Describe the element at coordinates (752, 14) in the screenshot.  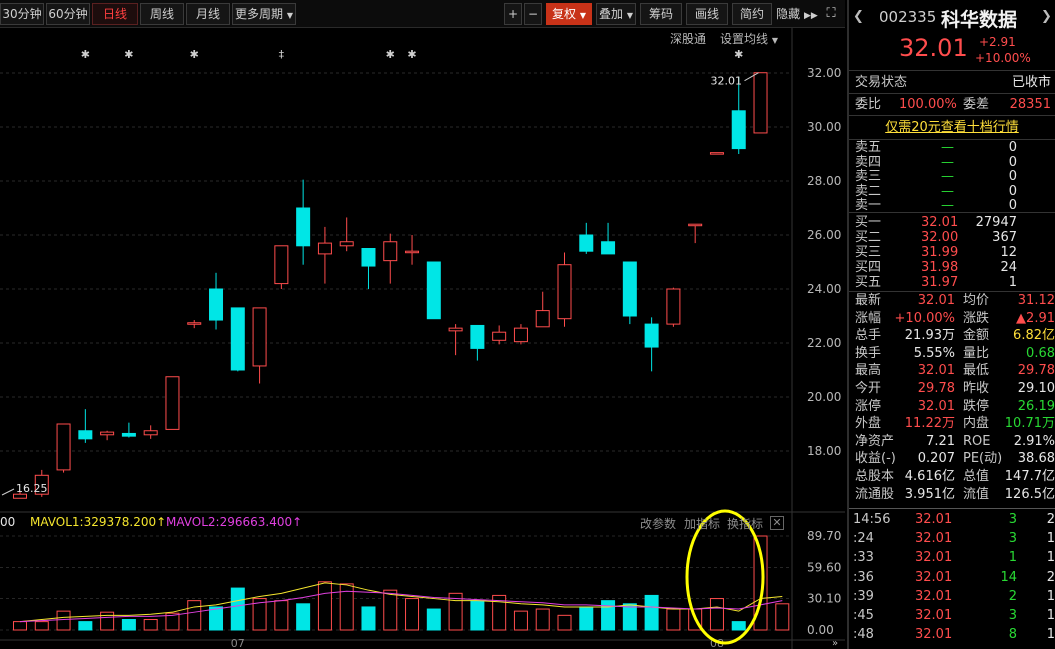
I see `simple-mode-button: 简约` at that location.